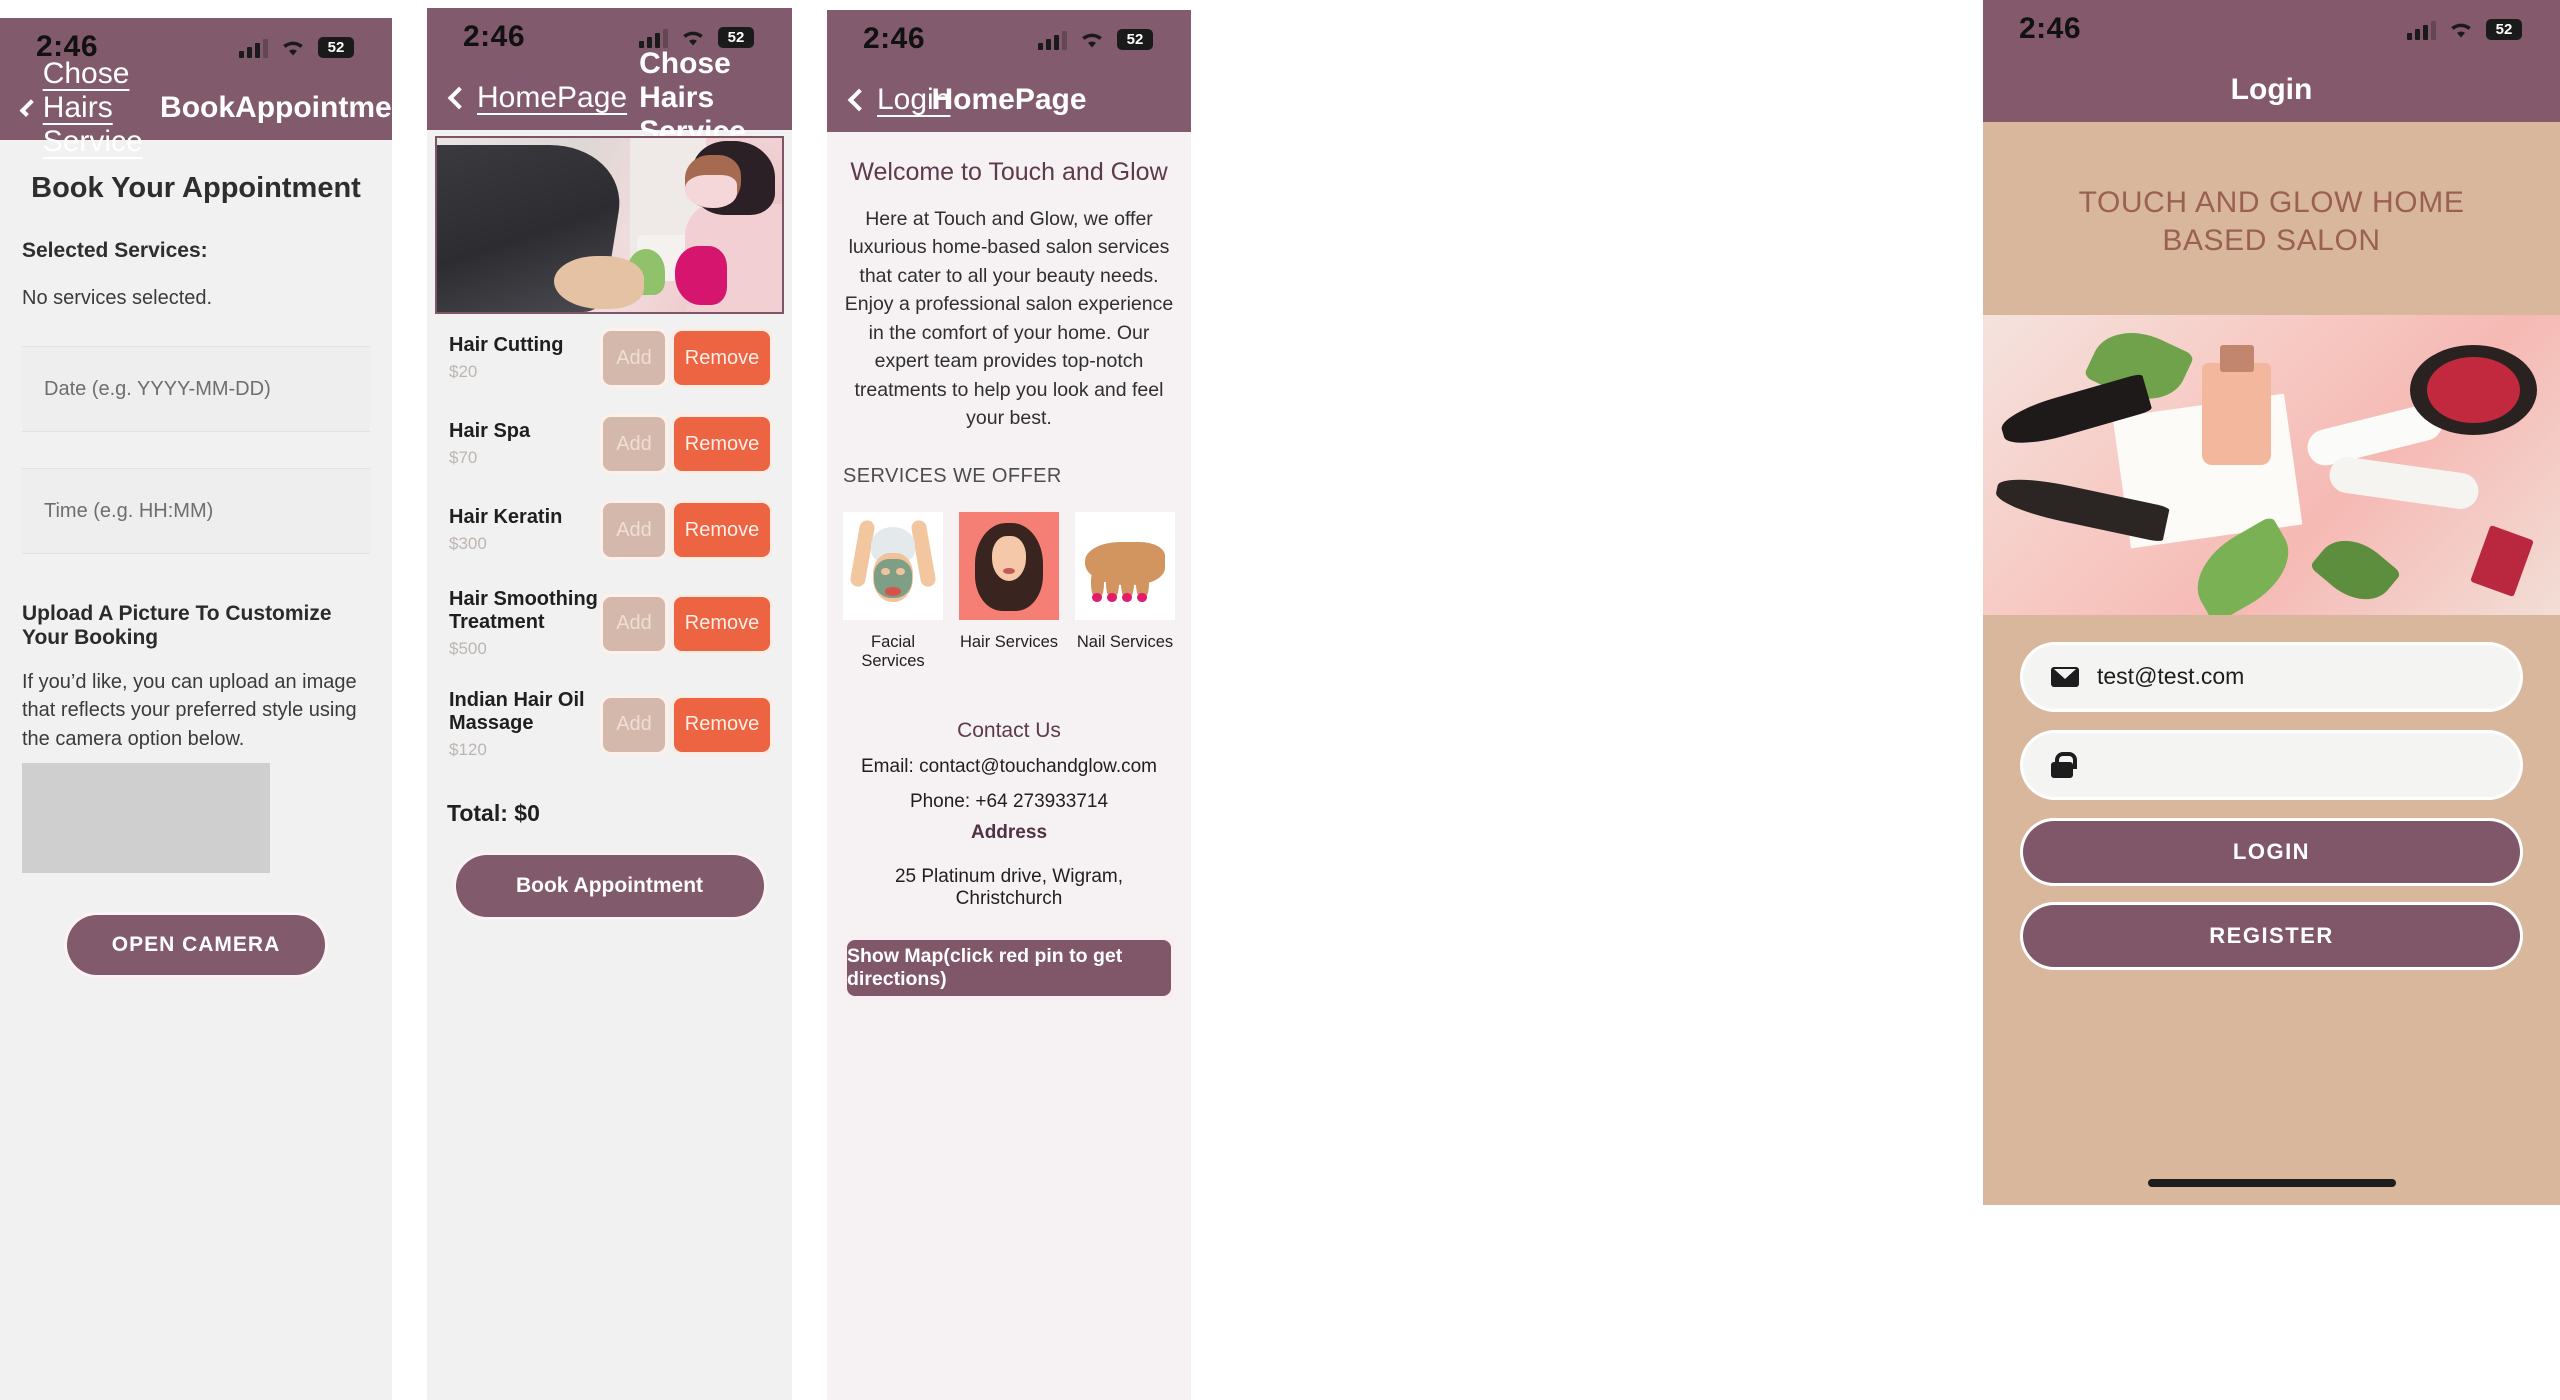 Image resolution: width=2560 pixels, height=1400 pixels. Describe the element at coordinates (552, 97) in the screenshot. I see `back-label: HomePage` at that location.